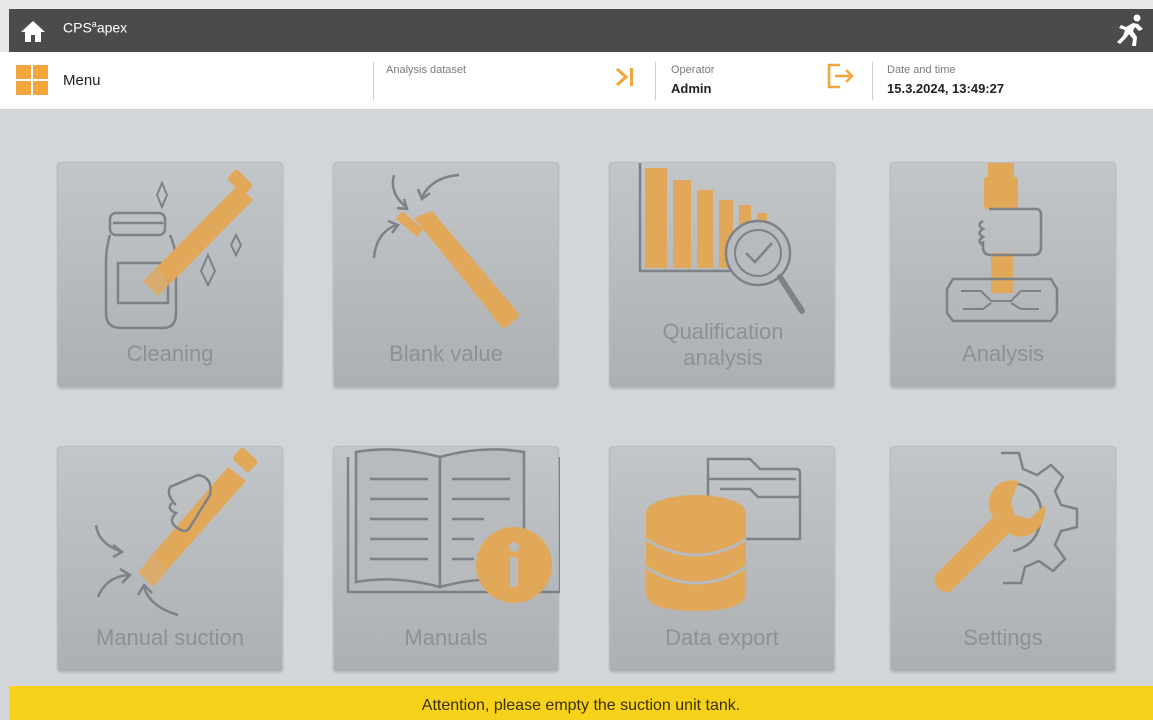 The height and width of the screenshot is (720, 1153). What do you see at coordinates (426, 70) in the screenshot?
I see `analysis-dataset-label: Analysis dataset` at bounding box center [426, 70].